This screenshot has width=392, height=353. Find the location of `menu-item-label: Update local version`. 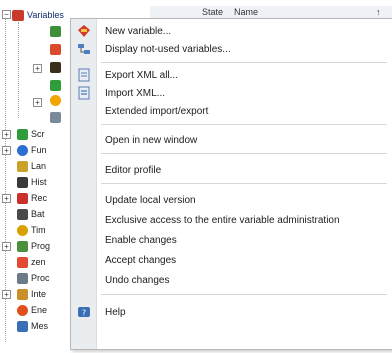

menu-item-label: Update local version is located at coordinates (150, 200).